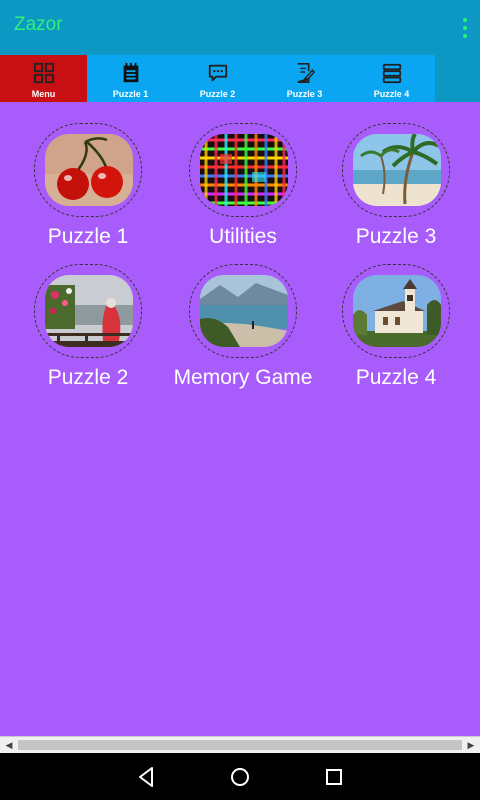  What do you see at coordinates (391, 94) in the screenshot?
I see `tab-label: Puzzle 4` at bounding box center [391, 94].